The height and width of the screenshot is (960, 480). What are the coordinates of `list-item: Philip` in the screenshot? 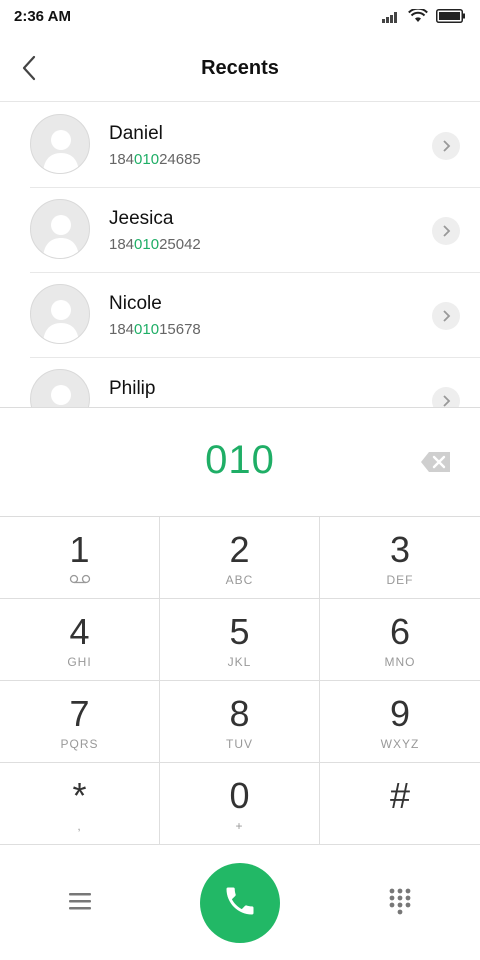 It's located at (240, 382).